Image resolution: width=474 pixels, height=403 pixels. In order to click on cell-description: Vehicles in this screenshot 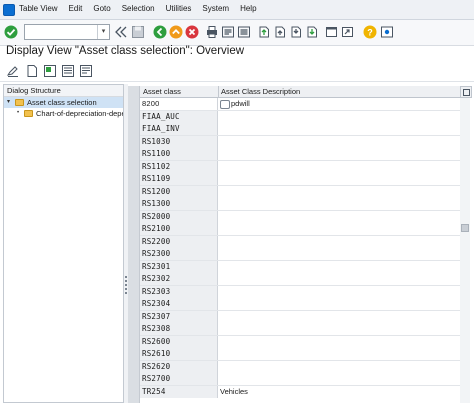, I will do `click(339, 391)`.